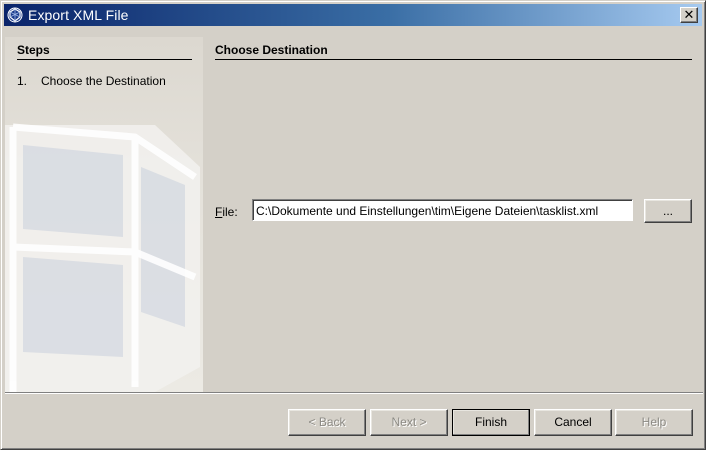 The height and width of the screenshot is (450, 706). Describe the element at coordinates (573, 422) in the screenshot. I see `cancel-button: Cancel` at that location.